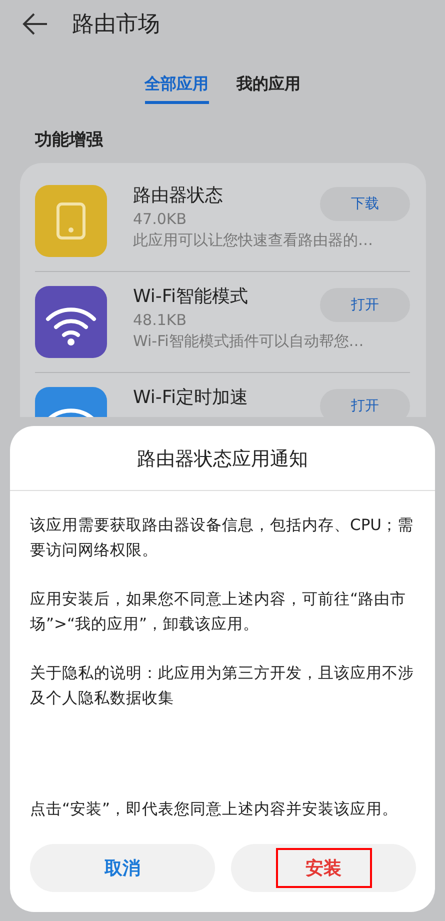  Describe the element at coordinates (178, 195) in the screenshot. I see `app-name: 路由器状态` at that location.